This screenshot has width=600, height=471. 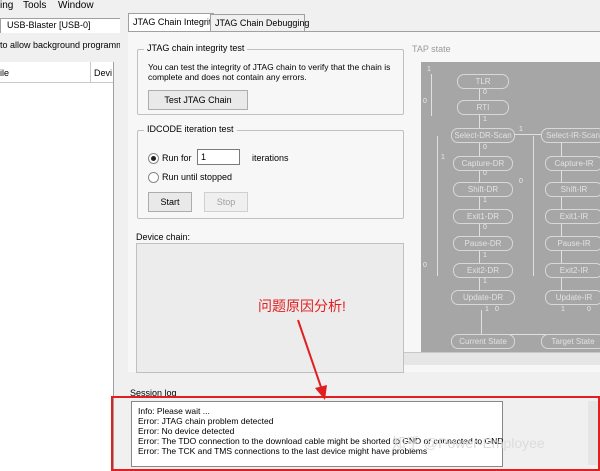 I want to click on iterations-label: iterations, so click(x=270, y=158).